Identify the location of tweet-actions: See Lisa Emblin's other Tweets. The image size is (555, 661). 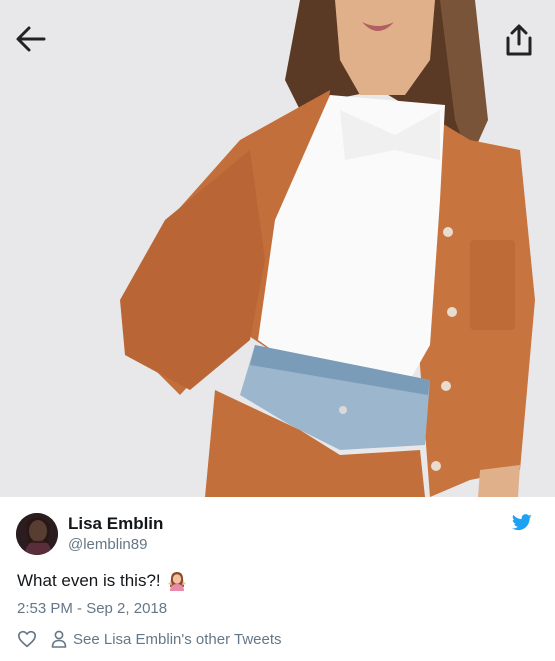
(149, 639).